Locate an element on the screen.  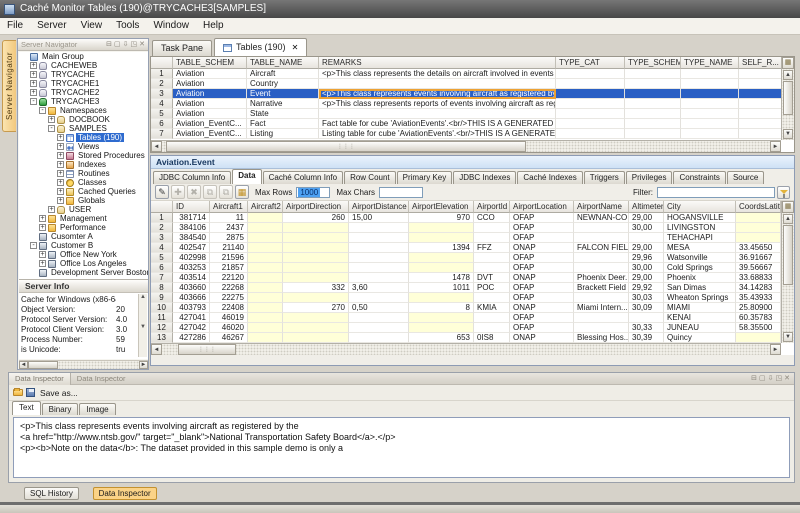
grid-cell: 381714 is located at coordinates (191, 218).